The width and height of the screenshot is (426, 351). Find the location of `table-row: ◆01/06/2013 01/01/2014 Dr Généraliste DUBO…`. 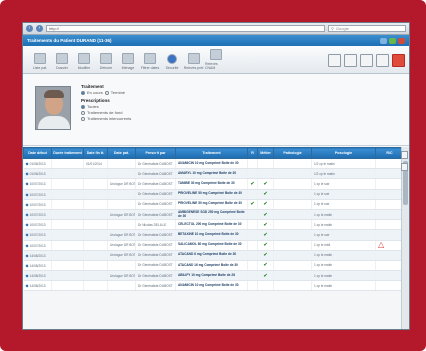

table-row: ◆01/06/2013 01/01/2014 Dr Généraliste DUBO… is located at coordinates (213, 164).